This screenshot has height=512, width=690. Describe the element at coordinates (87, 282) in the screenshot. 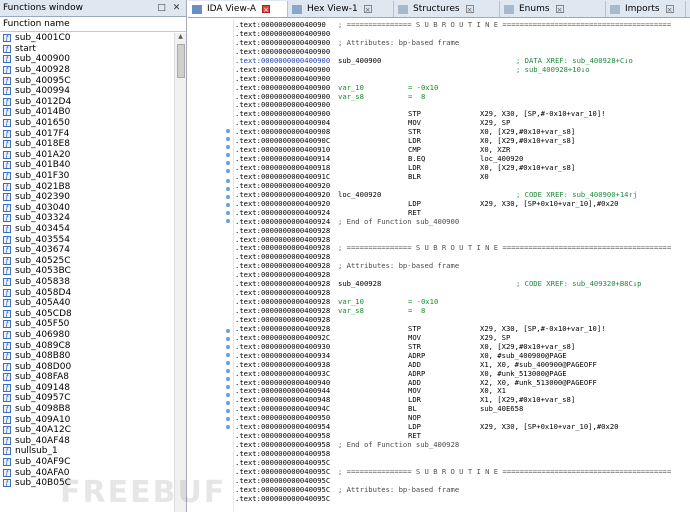

I see `function-list-item: f sub_405838` at that location.